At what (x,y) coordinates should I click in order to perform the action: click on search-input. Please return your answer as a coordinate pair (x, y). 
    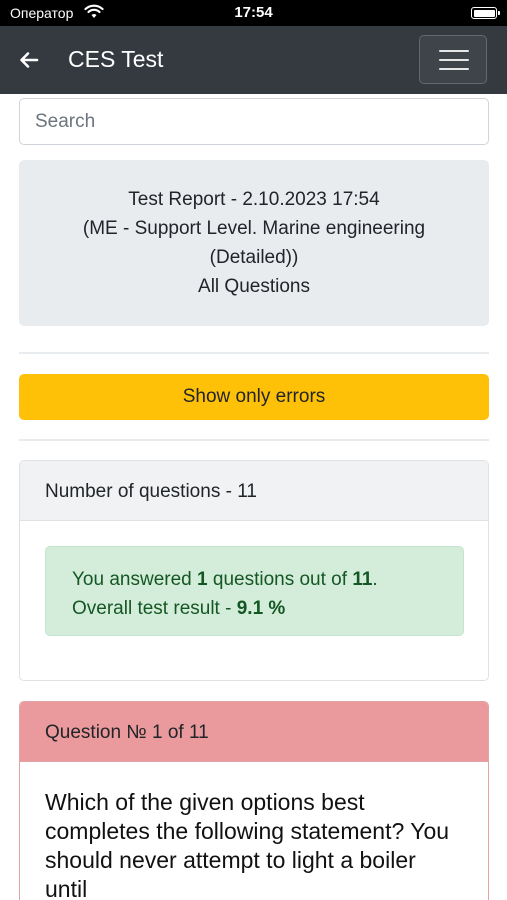
    Looking at the image, I should click on (254, 121).